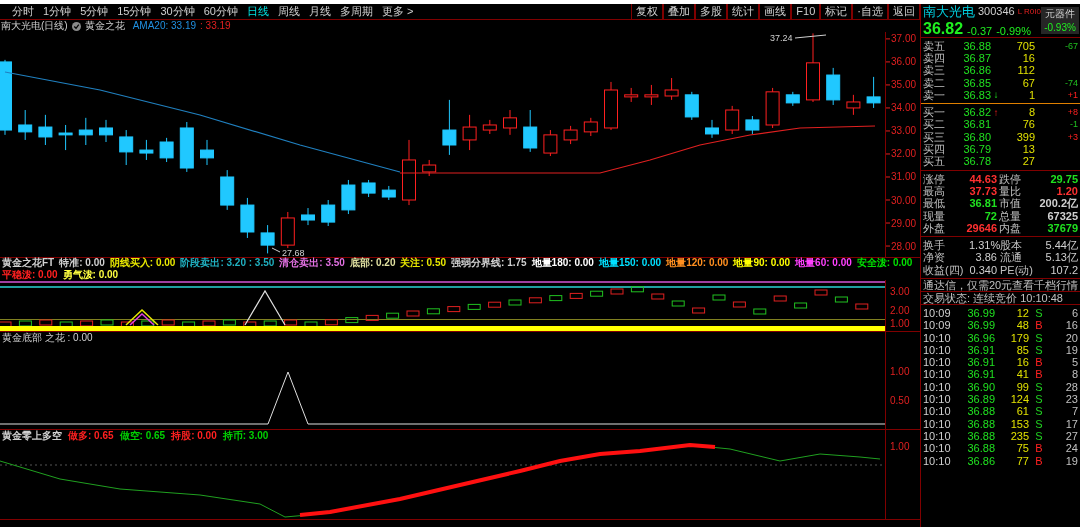 The height and width of the screenshot is (527, 1080). I want to click on period-tab: 1分钟, so click(57, 11).